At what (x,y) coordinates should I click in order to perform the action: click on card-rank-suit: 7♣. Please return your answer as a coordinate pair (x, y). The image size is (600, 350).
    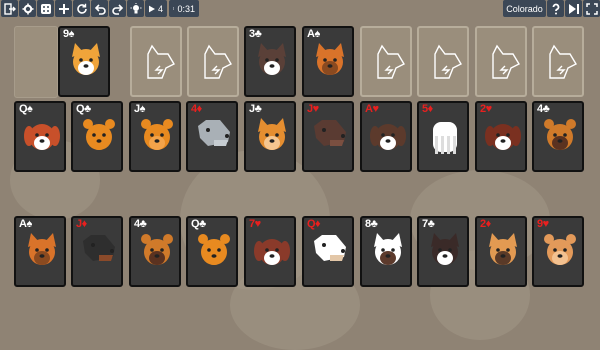
    Looking at the image, I should click on (428, 224).